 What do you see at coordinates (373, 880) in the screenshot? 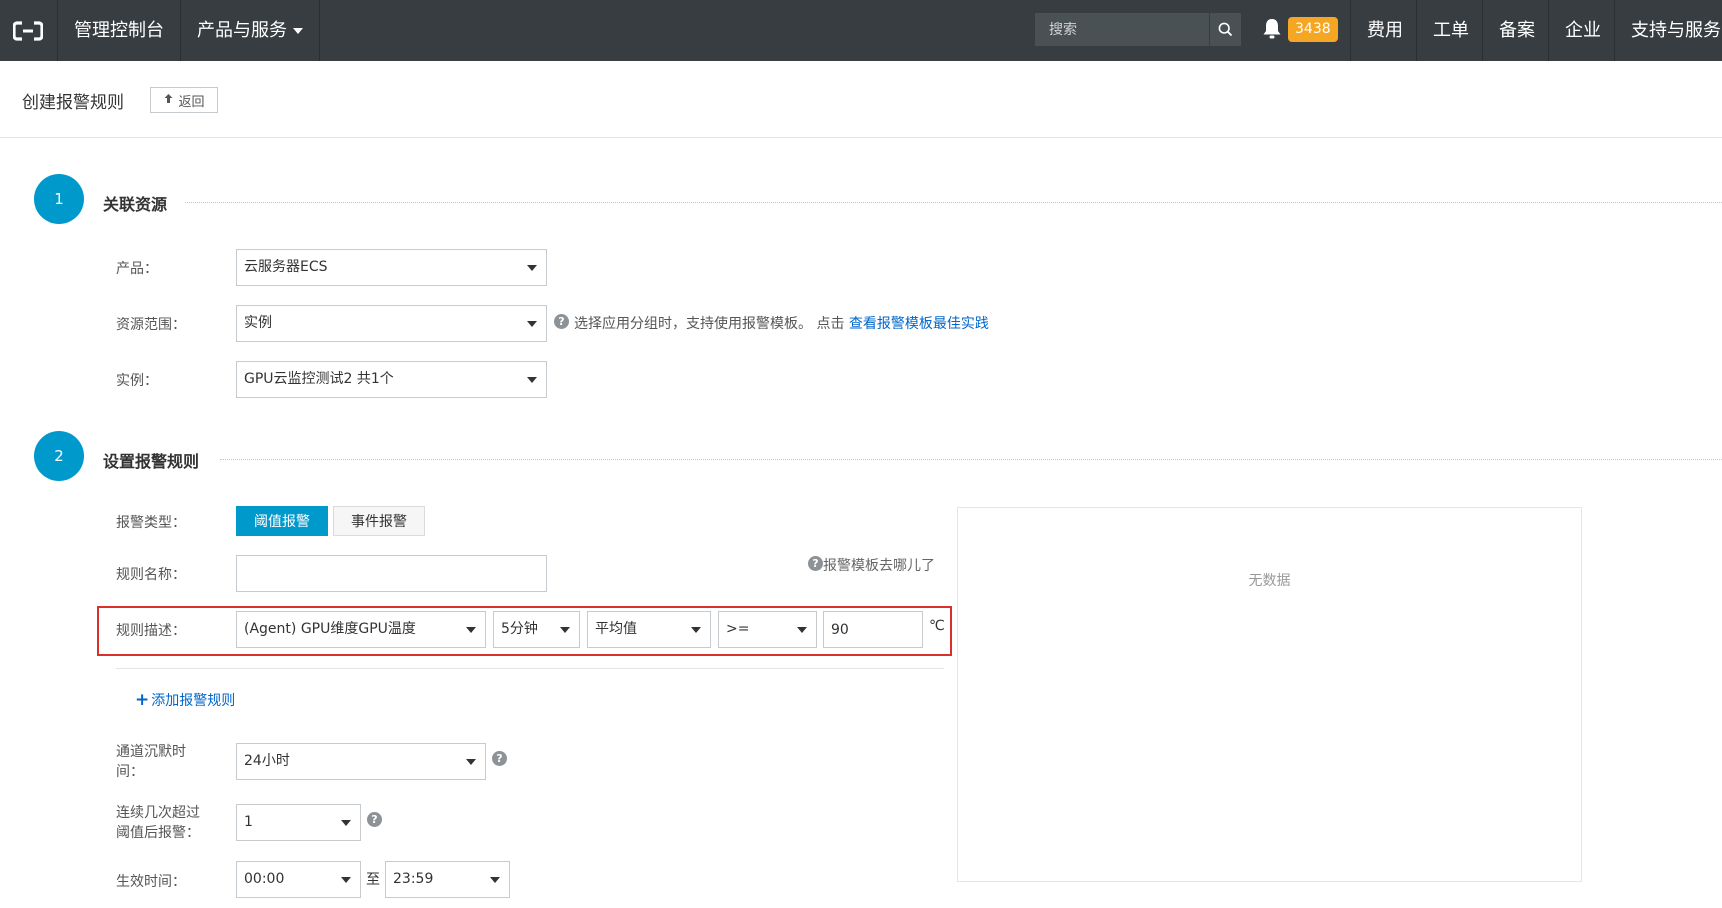
I see `effective-to-label: 至` at bounding box center [373, 880].